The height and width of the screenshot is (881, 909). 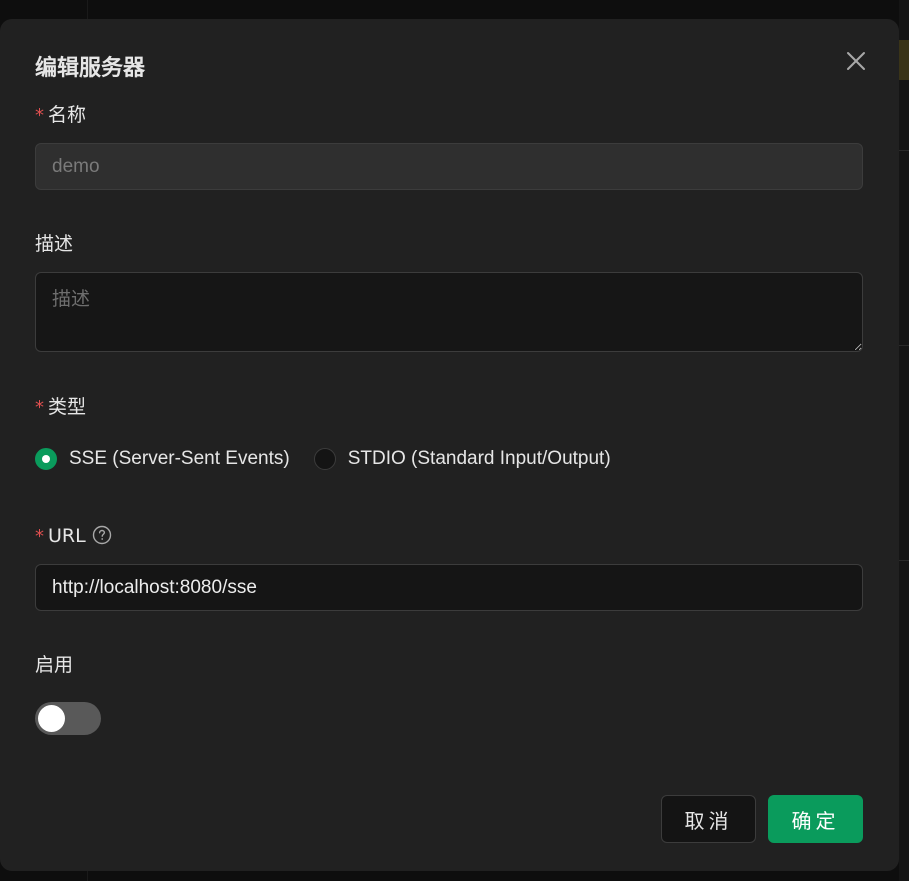 What do you see at coordinates (67, 407) in the screenshot?
I see `type-label-text: 类型` at bounding box center [67, 407].